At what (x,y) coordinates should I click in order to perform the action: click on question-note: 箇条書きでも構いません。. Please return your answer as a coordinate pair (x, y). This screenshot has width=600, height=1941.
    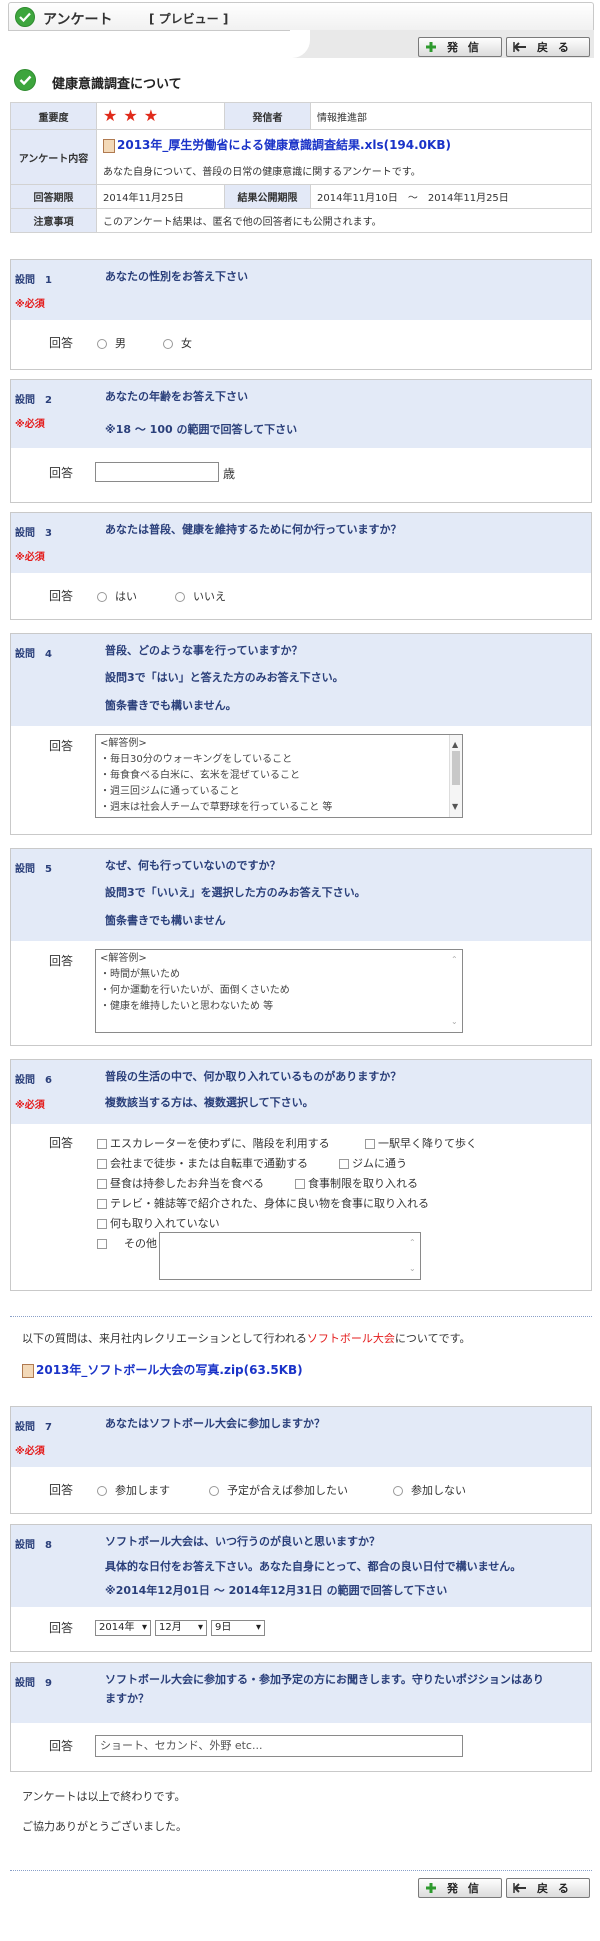
    Looking at the image, I should click on (171, 705).